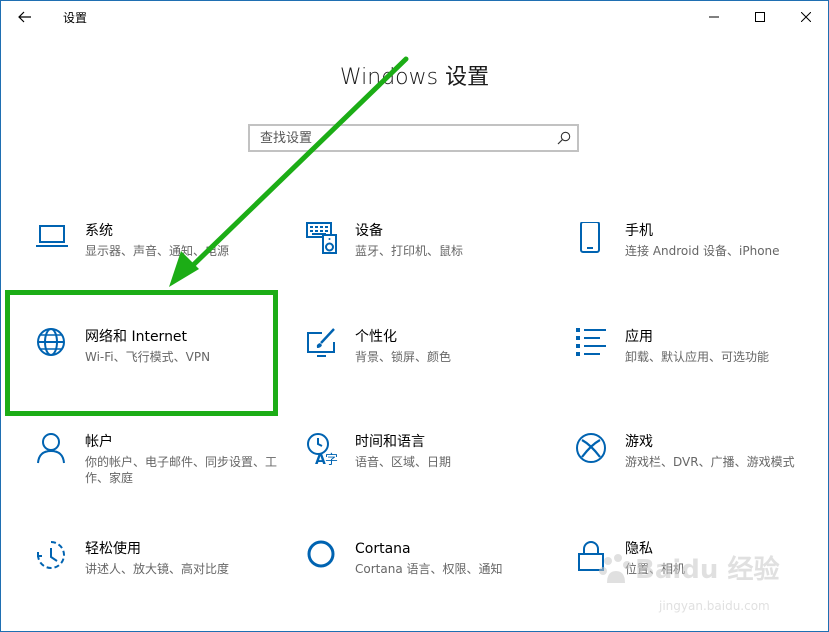  Describe the element at coordinates (696, 580) in the screenshot. I see `tile-privacy: 隐私 位置、相机` at that location.